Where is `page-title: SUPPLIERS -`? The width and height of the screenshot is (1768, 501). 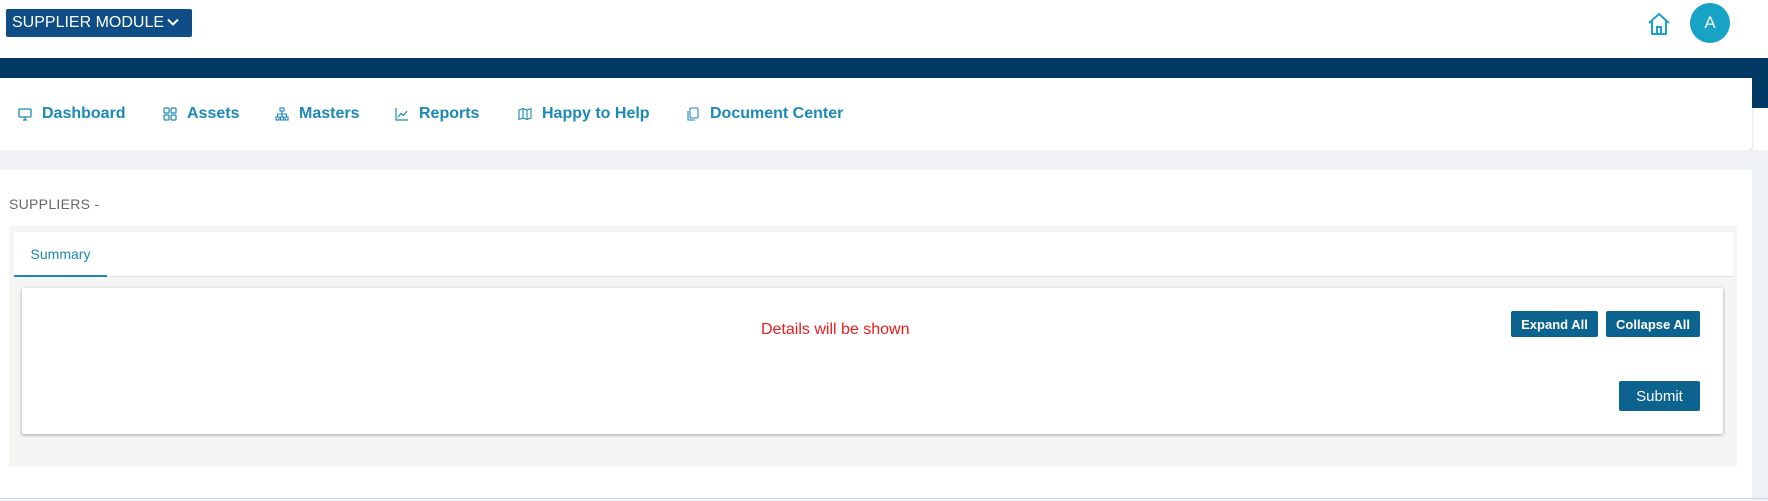
page-title: SUPPLIERS - is located at coordinates (54, 204).